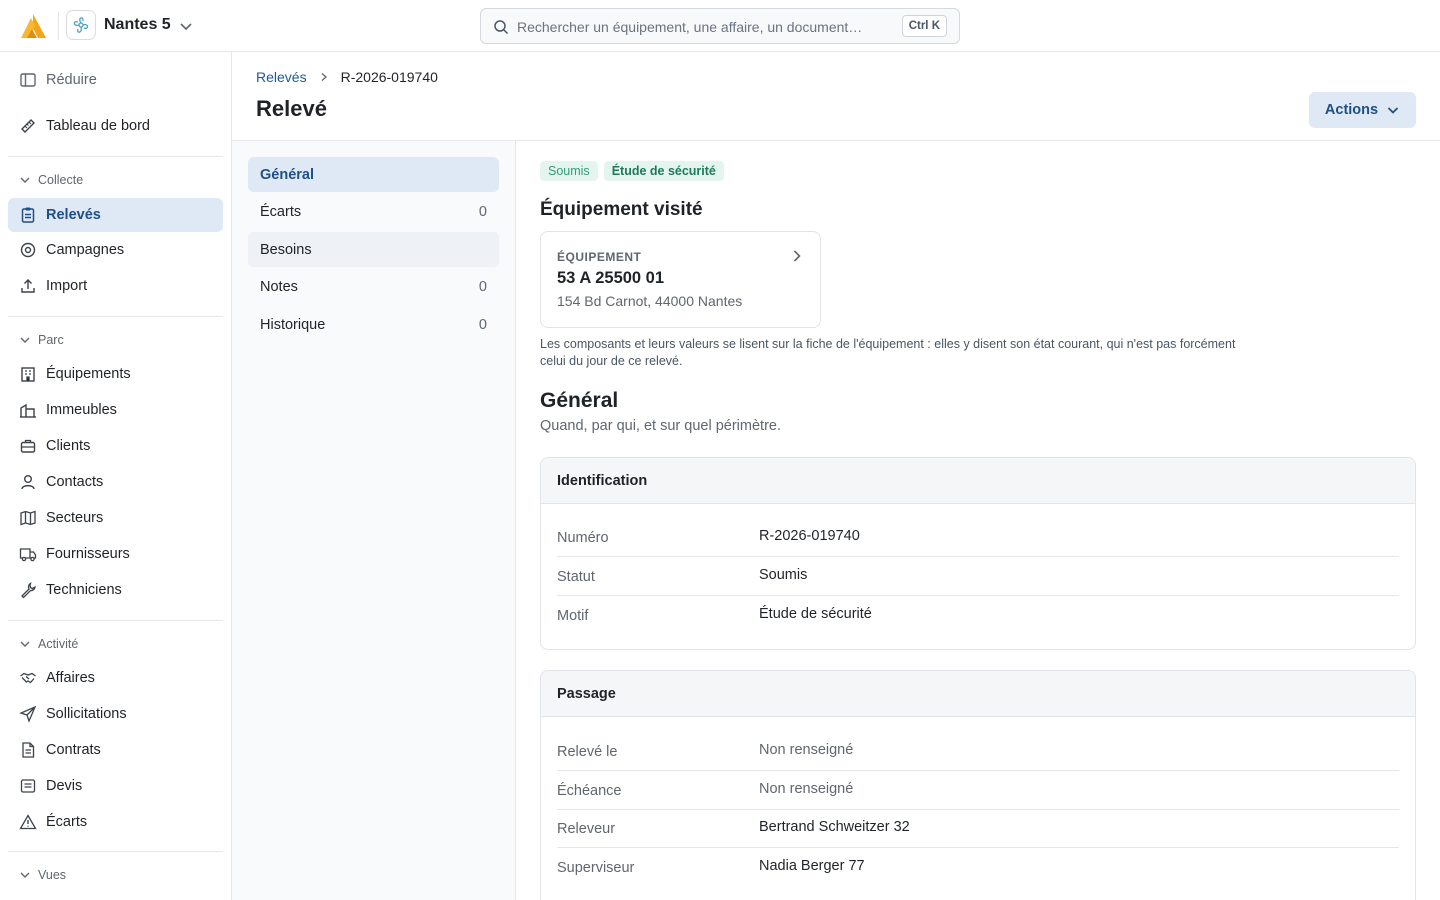 This screenshot has width=1440, height=900. I want to click on section-title-general: Général, so click(579, 400).